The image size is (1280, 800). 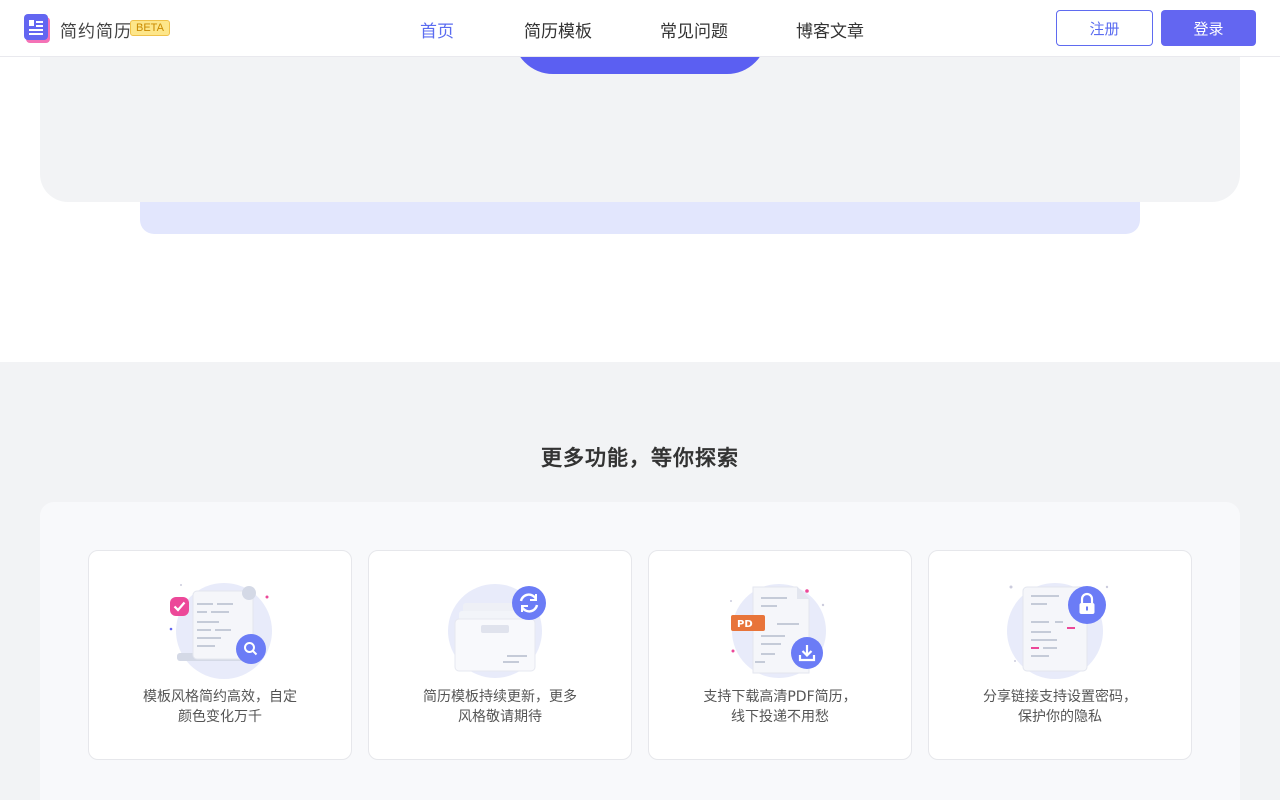 What do you see at coordinates (1208, 28) in the screenshot?
I see `login-button: 登录` at bounding box center [1208, 28].